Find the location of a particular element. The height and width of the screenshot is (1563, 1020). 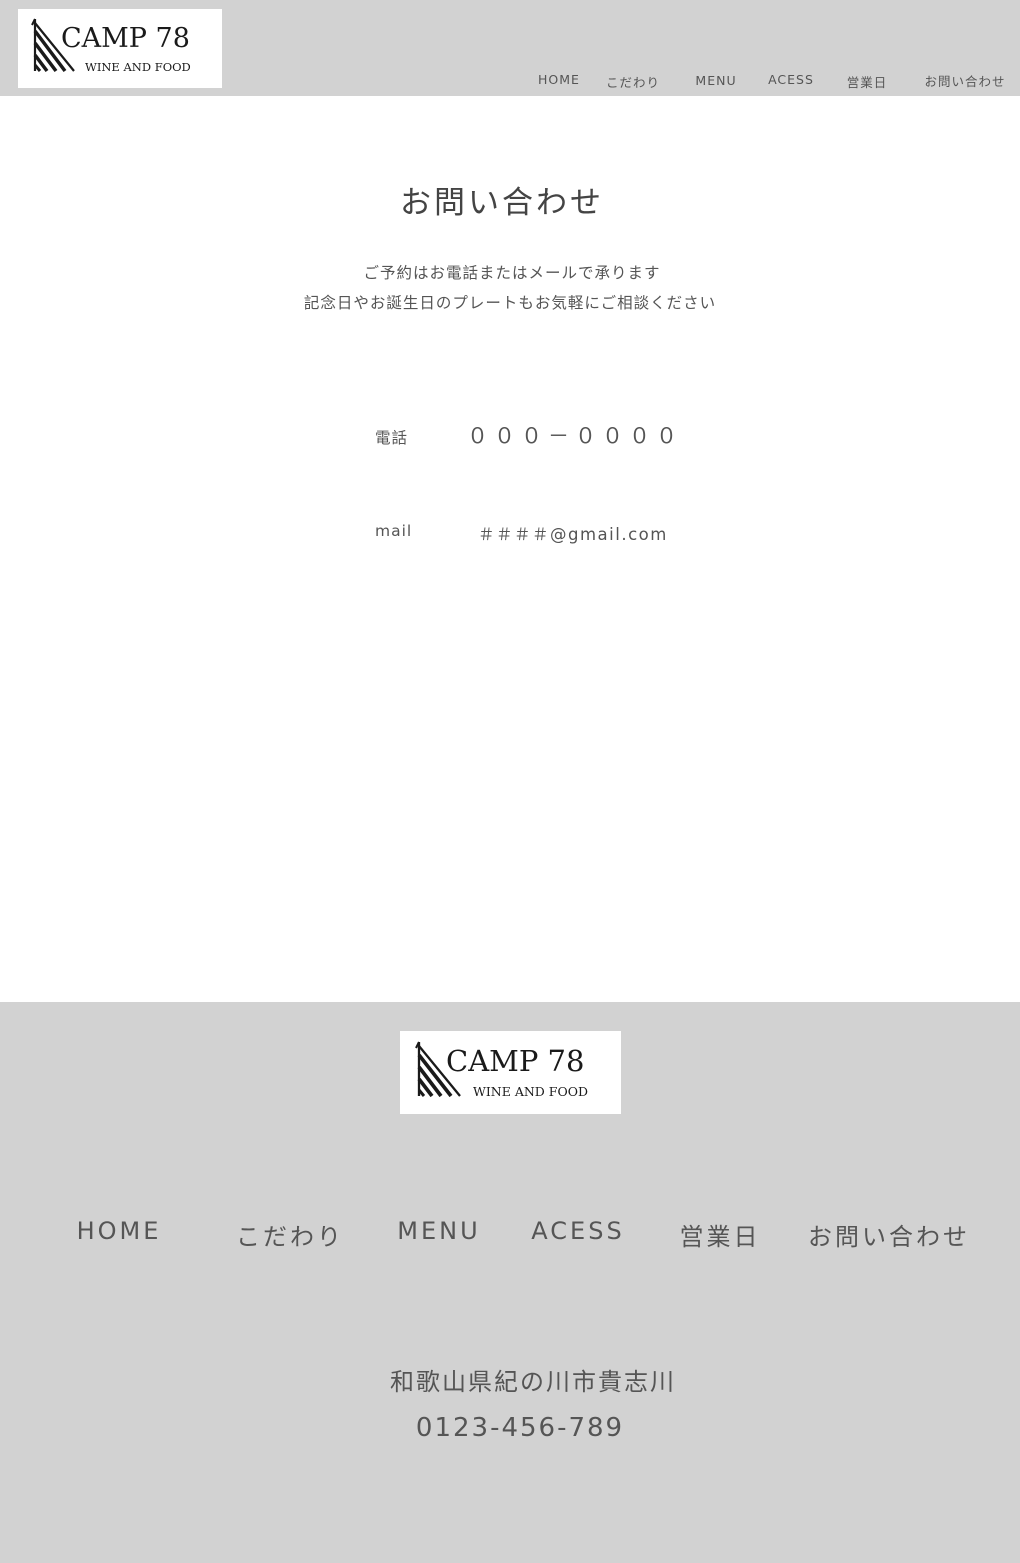

svg-text: WINE AND FOOD is located at coordinates (530, 1091).